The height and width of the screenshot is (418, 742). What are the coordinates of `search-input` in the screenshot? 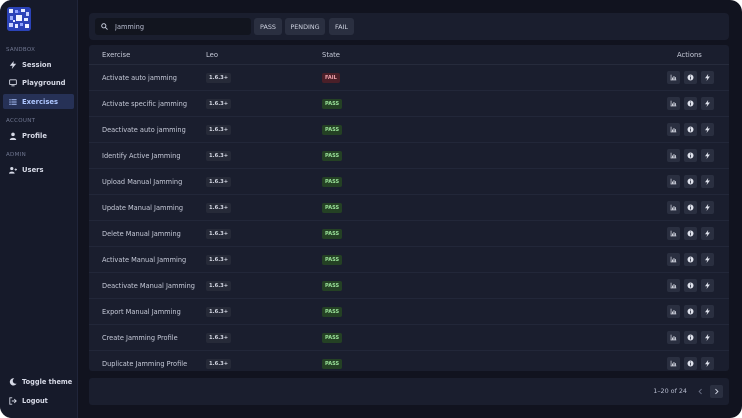 It's located at (180, 26).